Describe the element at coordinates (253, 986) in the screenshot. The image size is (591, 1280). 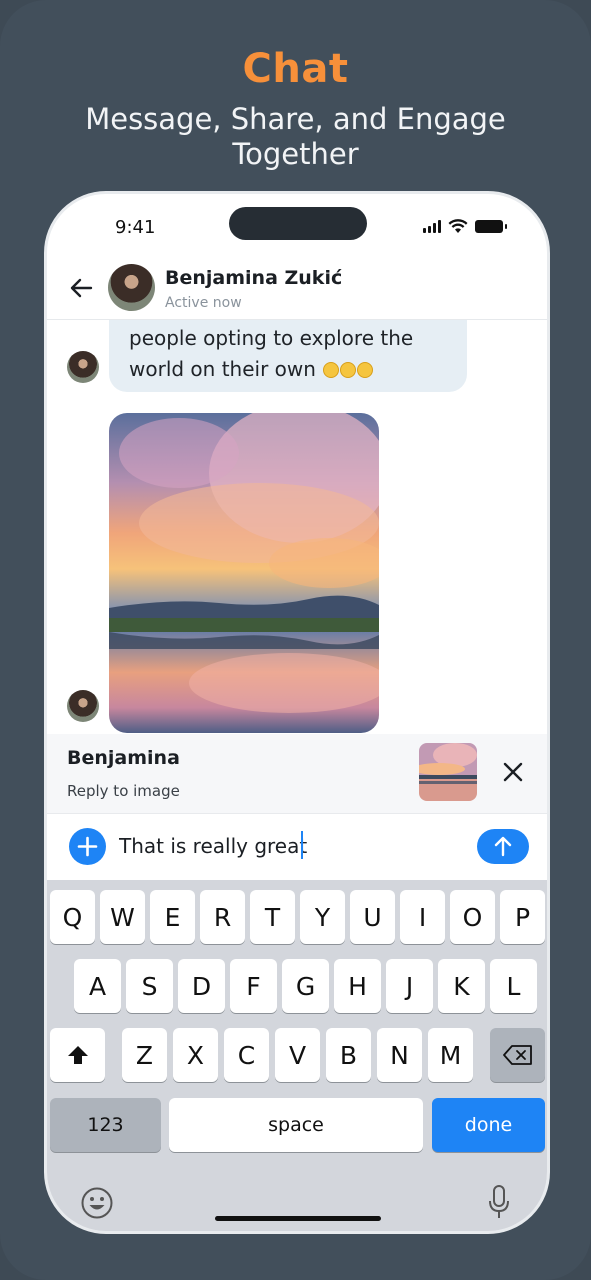
I see `key-f: F` at that location.